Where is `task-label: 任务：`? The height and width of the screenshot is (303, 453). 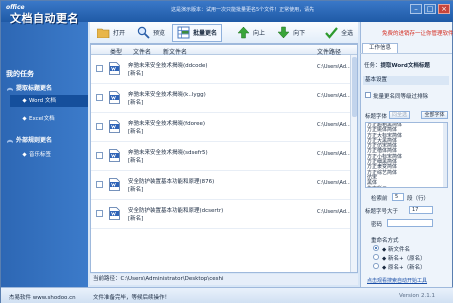 task-label: 任务： is located at coordinates (372, 66).